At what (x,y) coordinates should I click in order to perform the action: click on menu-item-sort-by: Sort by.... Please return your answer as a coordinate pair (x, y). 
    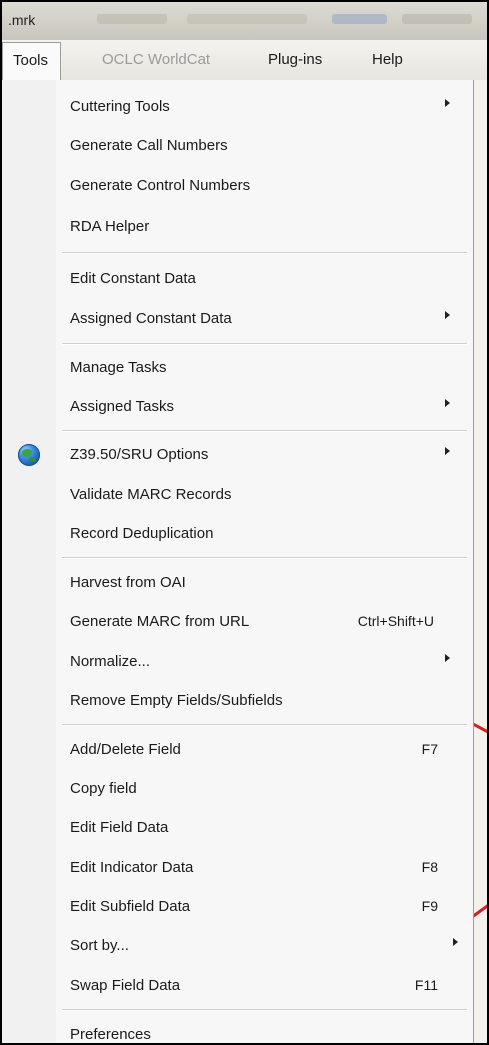
    Looking at the image, I should click on (237, 945).